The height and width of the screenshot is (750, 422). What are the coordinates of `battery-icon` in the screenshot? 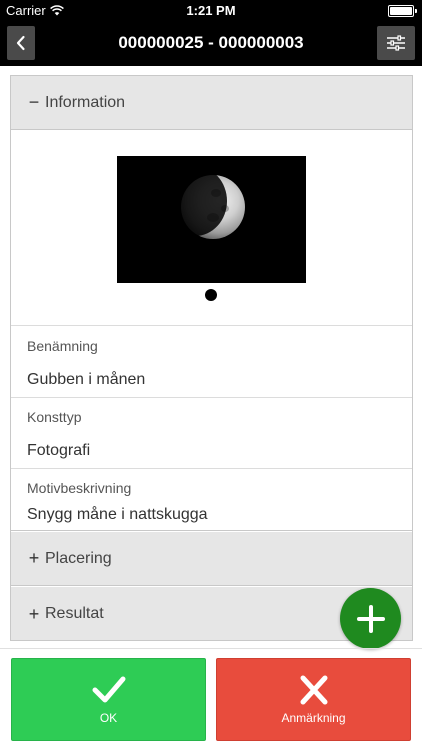 It's located at (402, 11).